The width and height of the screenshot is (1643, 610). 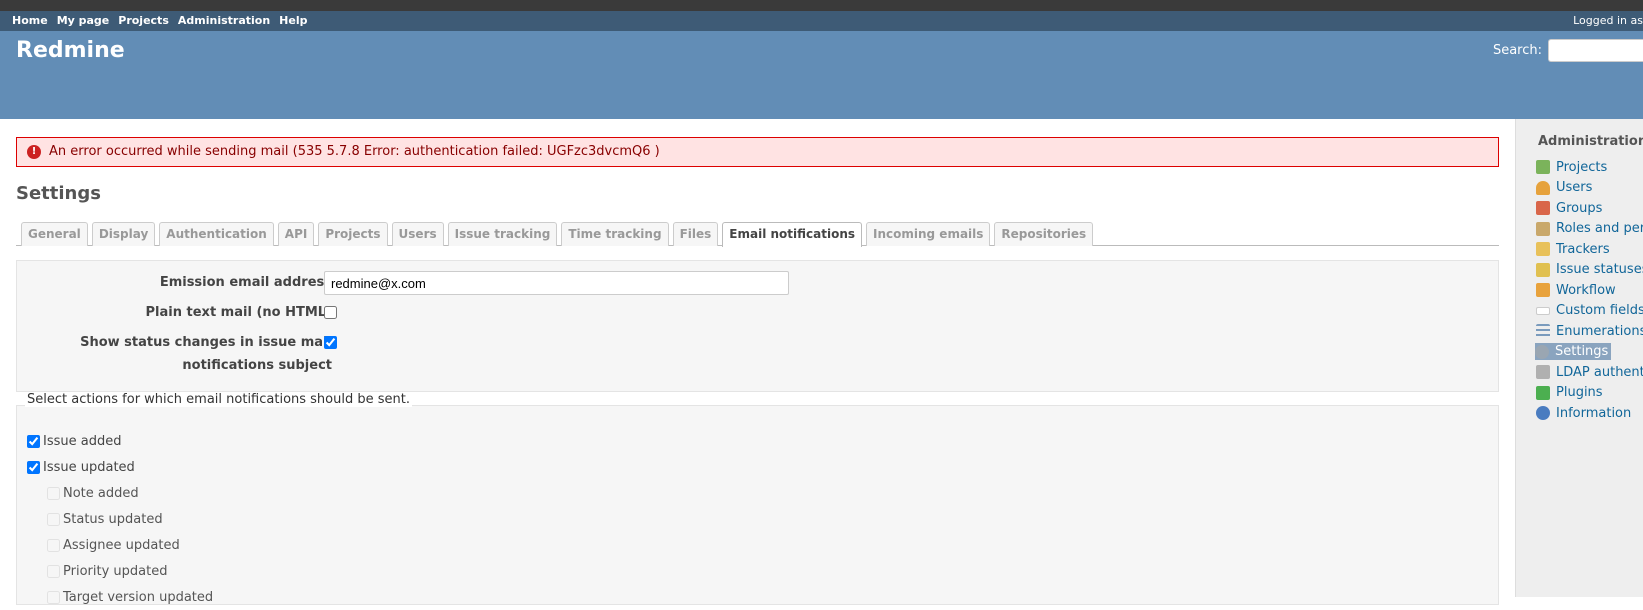 What do you see at coordinates (1543, 249) in the screenshot?
I see `trackers-icon` at bounding box center [1543, 249].